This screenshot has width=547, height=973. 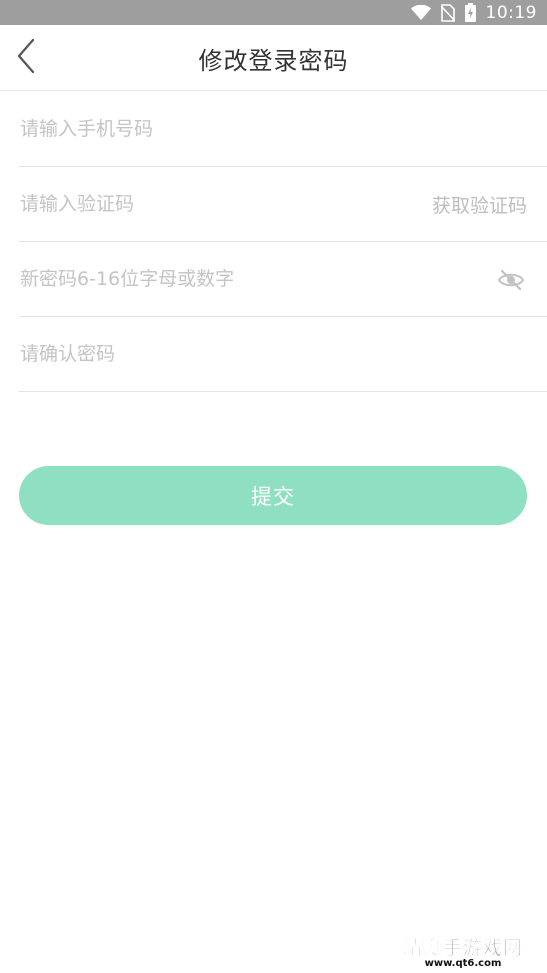 What do you see at coordinates (511, 12) in the screenshot?
I see `status-time: 10:19` at bounding box center [511, 12].